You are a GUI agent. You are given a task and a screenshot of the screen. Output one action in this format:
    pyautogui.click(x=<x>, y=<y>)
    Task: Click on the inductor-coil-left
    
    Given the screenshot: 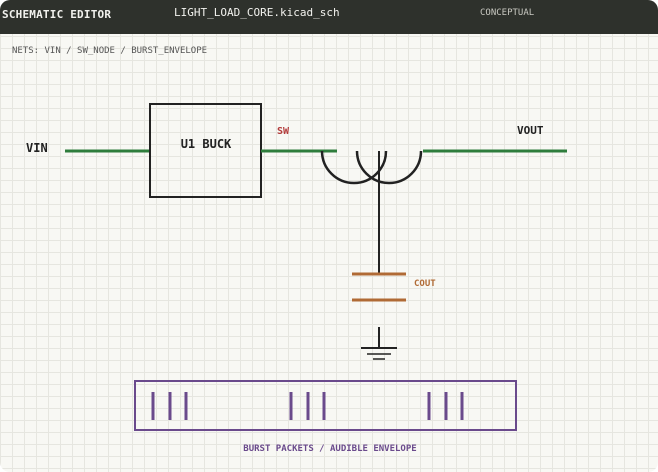 What is the action you would take?
    pyautogui.click(x=354, y=167)
    